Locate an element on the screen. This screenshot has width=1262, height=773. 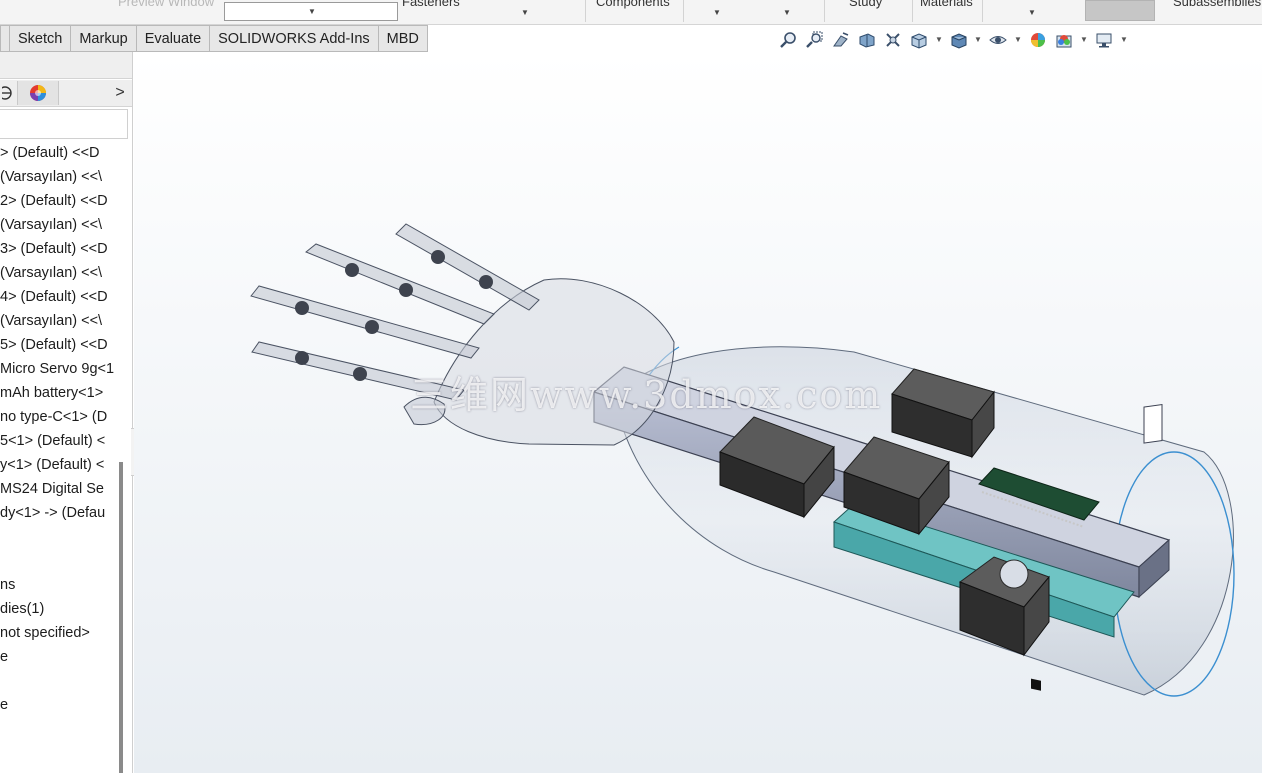
tree-item: 4> (Default) <<D is located at coordinates (59, 297).